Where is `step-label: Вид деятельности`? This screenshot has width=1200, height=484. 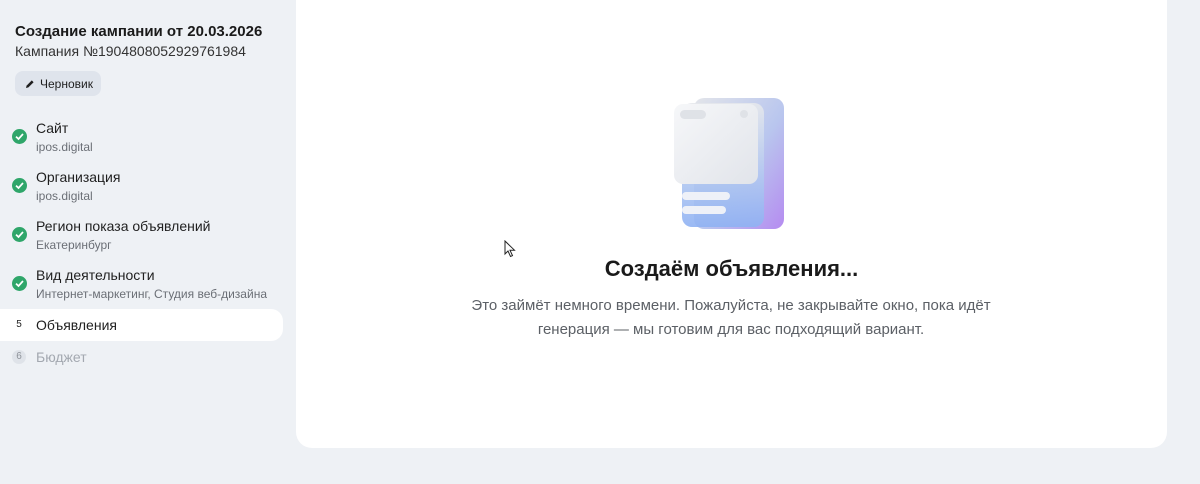 step-label: Вид деятельности is located at coordinates (95, 275).